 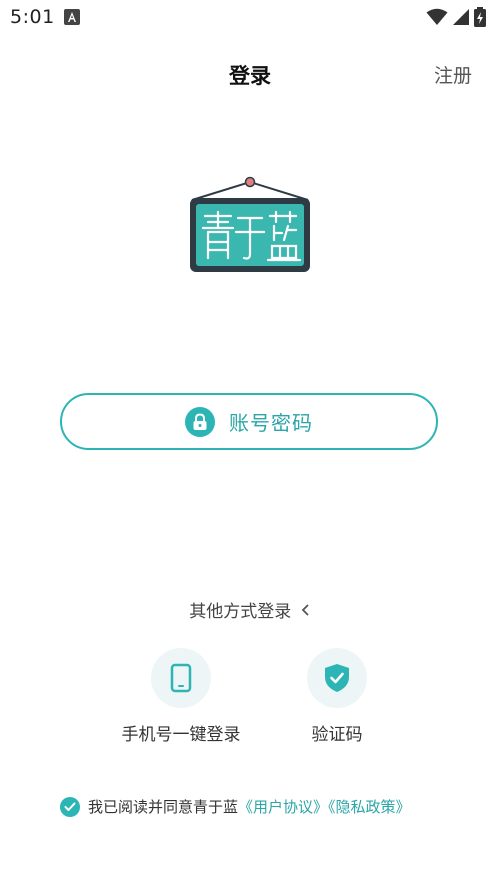 What do you see at coordinates (437, 16) in the screenshot?
I see `wifi-icon` at bounding box center [437, 16].